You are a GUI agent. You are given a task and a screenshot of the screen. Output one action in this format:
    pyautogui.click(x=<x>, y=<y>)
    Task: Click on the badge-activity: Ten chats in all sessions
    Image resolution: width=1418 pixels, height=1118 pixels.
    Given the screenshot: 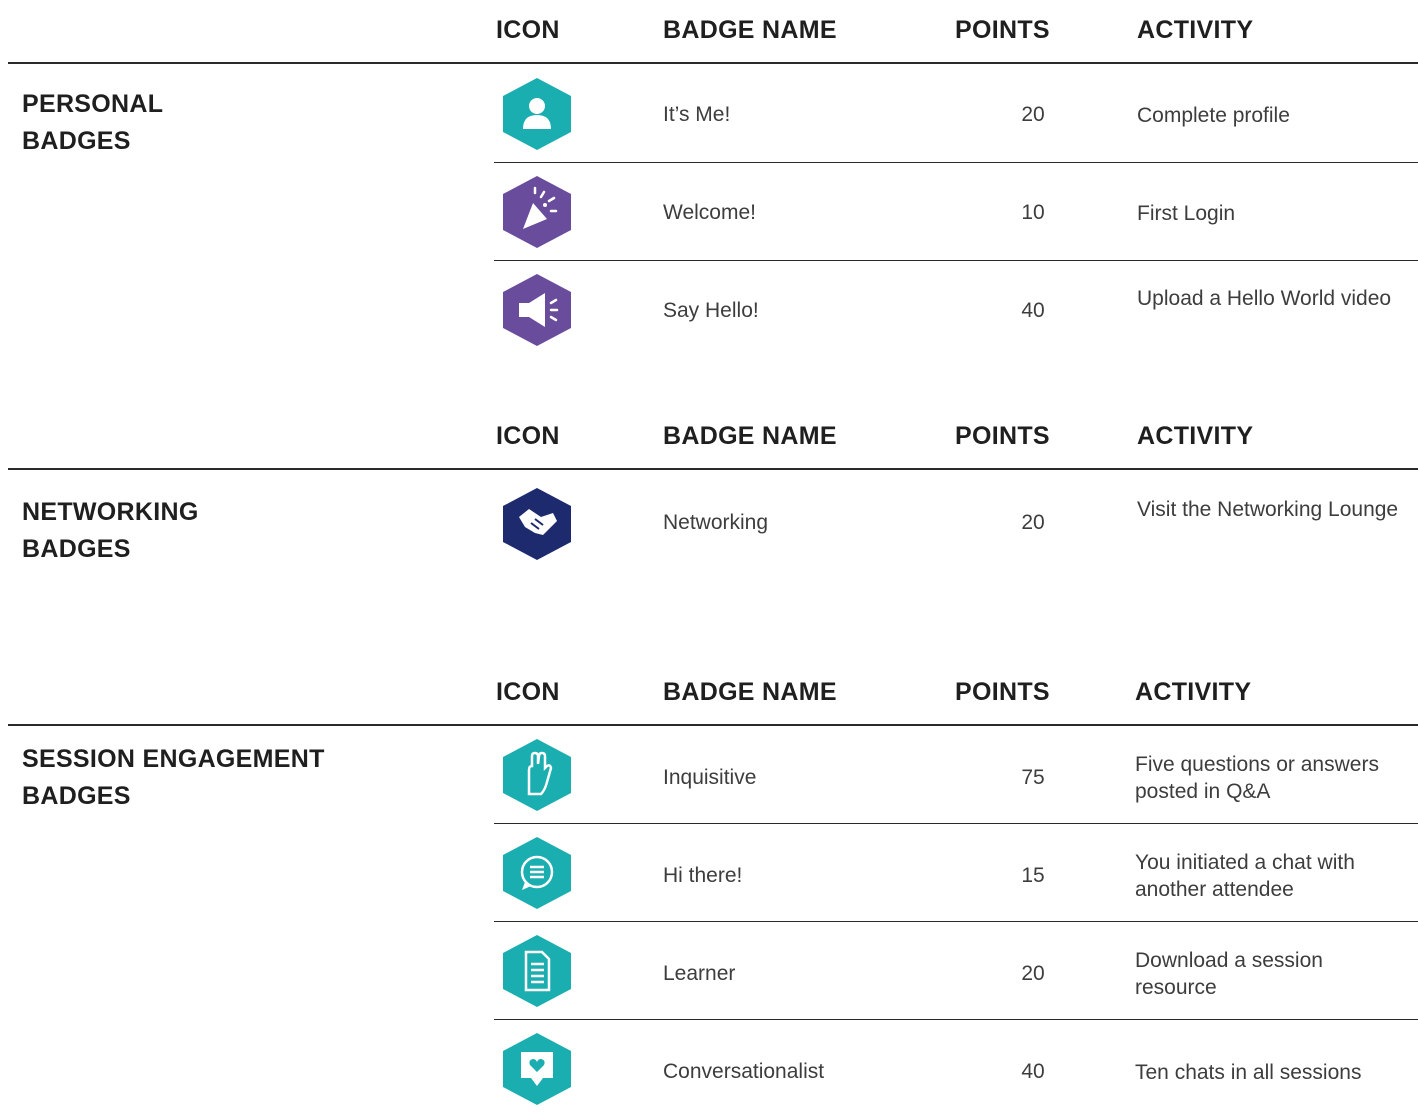 What is the action you would take?
    pyautogui.click(x=1248, y=1072)
    